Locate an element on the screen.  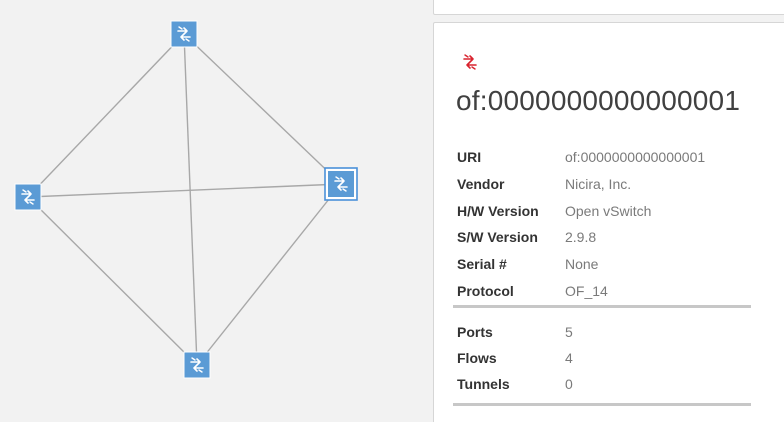
stat-value: 0 is located at coordinates (569, 384).